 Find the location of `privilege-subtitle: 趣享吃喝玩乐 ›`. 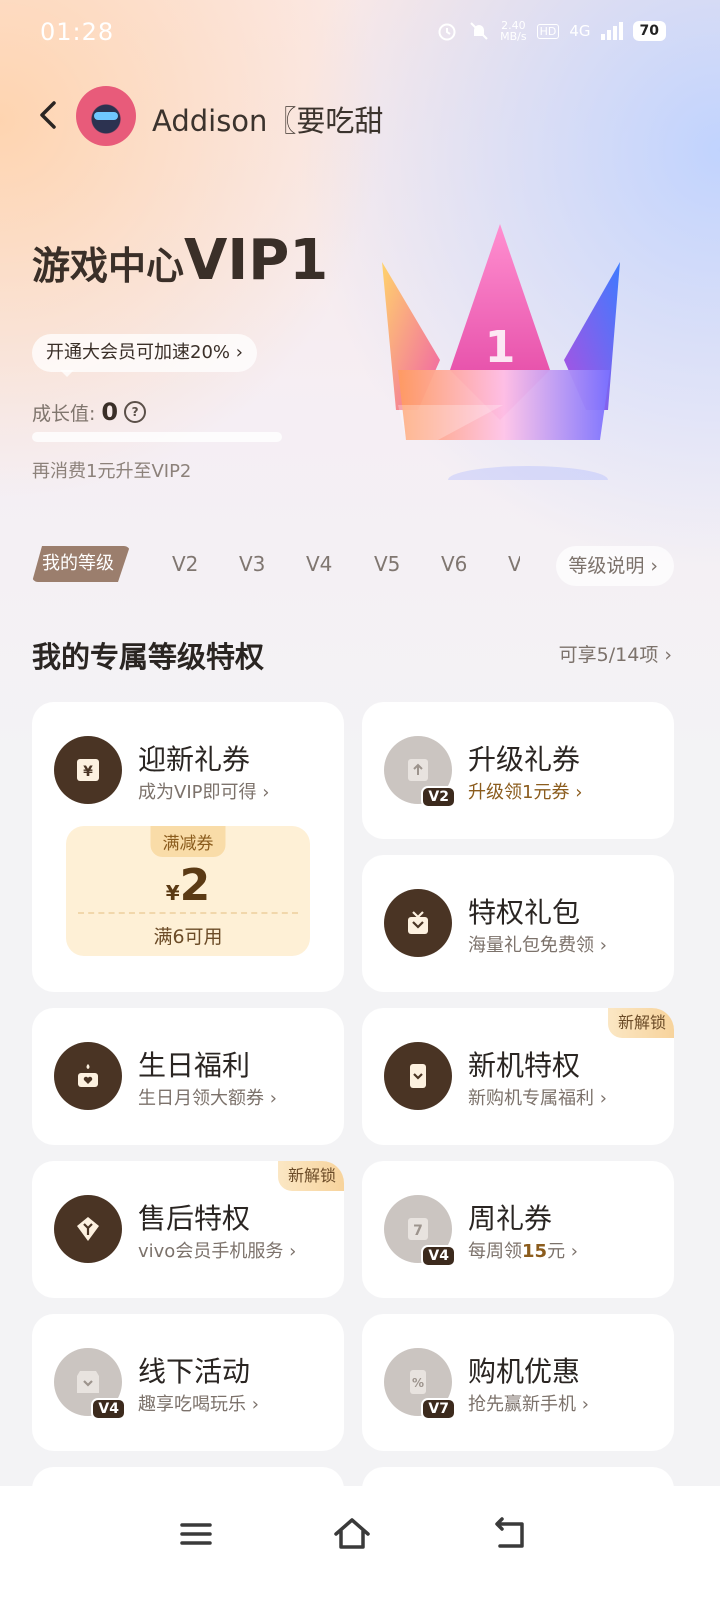

privilege-subtitle: 趣享吃喝玩乐 › is located at coordinates (198, 1403).